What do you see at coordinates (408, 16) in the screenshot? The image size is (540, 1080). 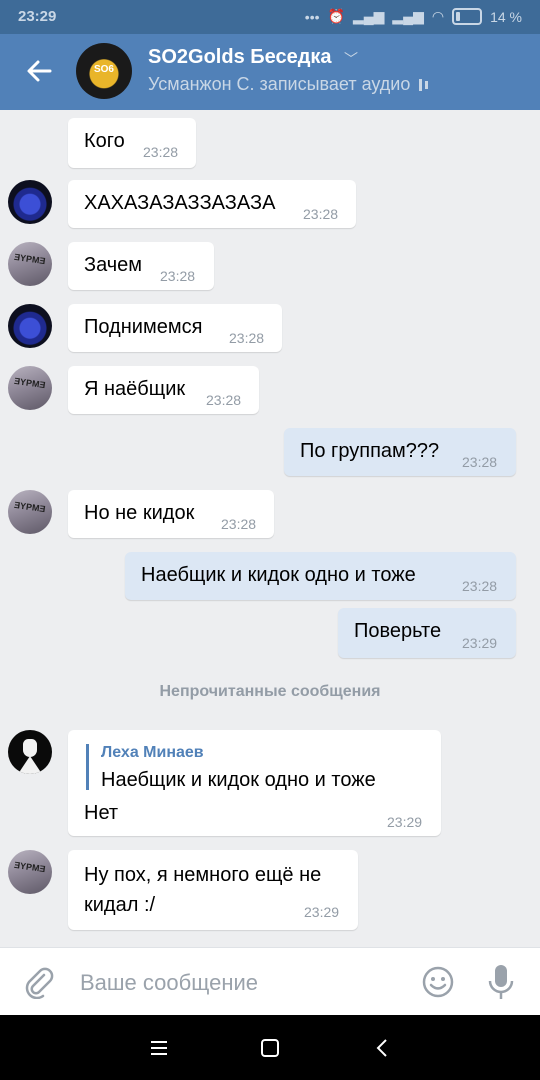 I see `signal-2-icon: ▂▄▆` at bounding box center [408, 16].